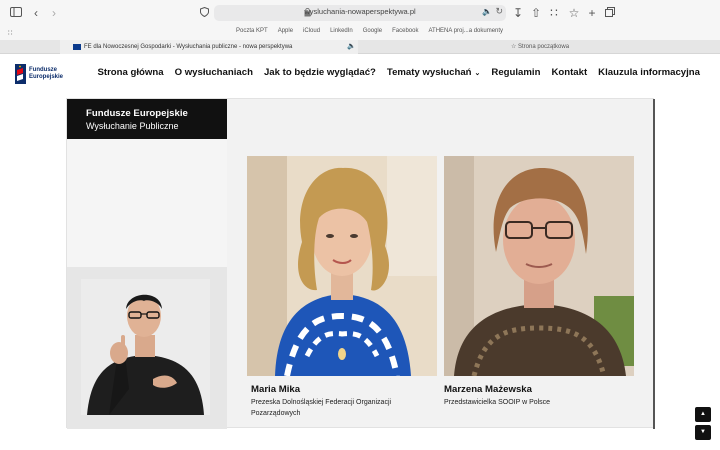 This screenshot has height=450, width=720. I want to click on nav-item-about: O wysłuchaniach, so click(214, 72).